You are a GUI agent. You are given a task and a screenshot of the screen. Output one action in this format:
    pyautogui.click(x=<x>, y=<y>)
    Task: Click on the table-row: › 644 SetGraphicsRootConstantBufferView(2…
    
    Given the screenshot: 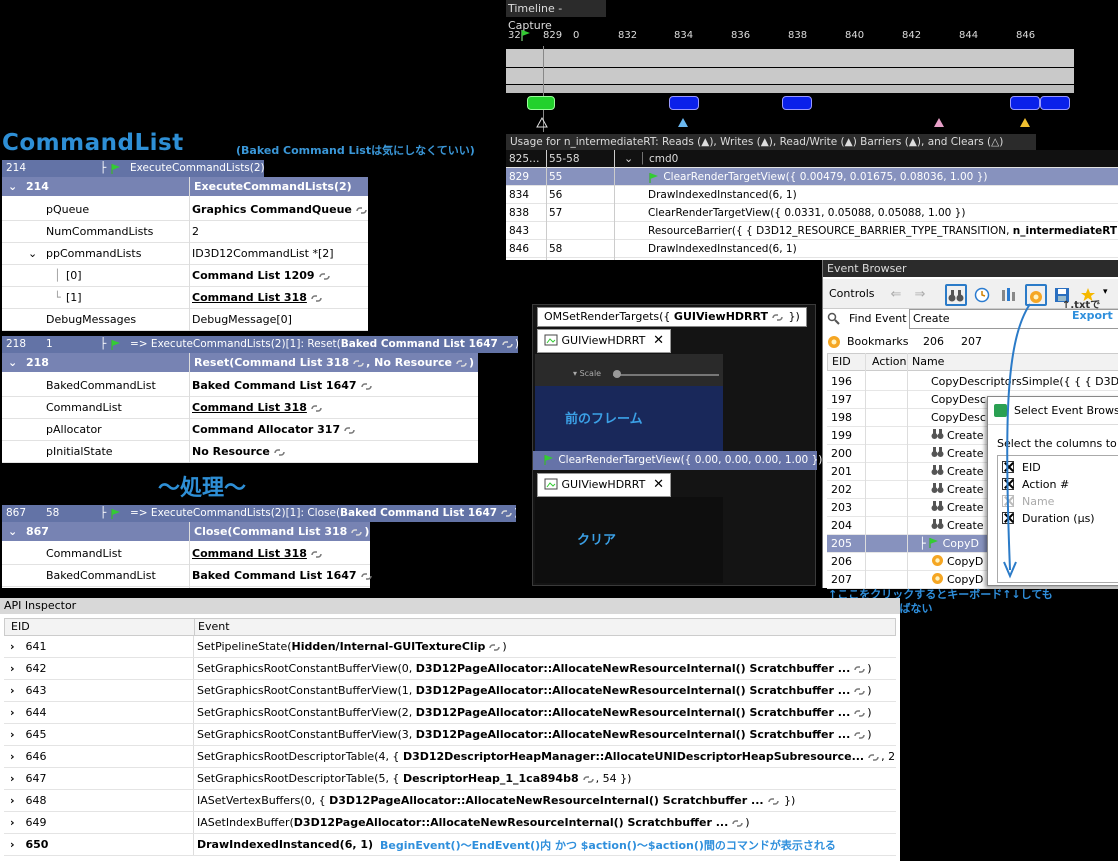 What is the action you would take?
    pyautogui.click(x=450, y=713)
    